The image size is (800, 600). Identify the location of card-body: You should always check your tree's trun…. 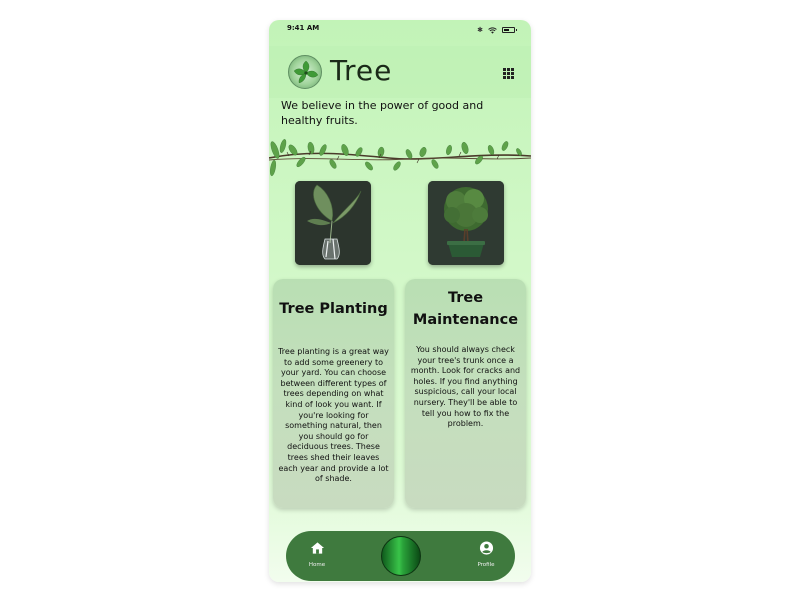
(465, 387).